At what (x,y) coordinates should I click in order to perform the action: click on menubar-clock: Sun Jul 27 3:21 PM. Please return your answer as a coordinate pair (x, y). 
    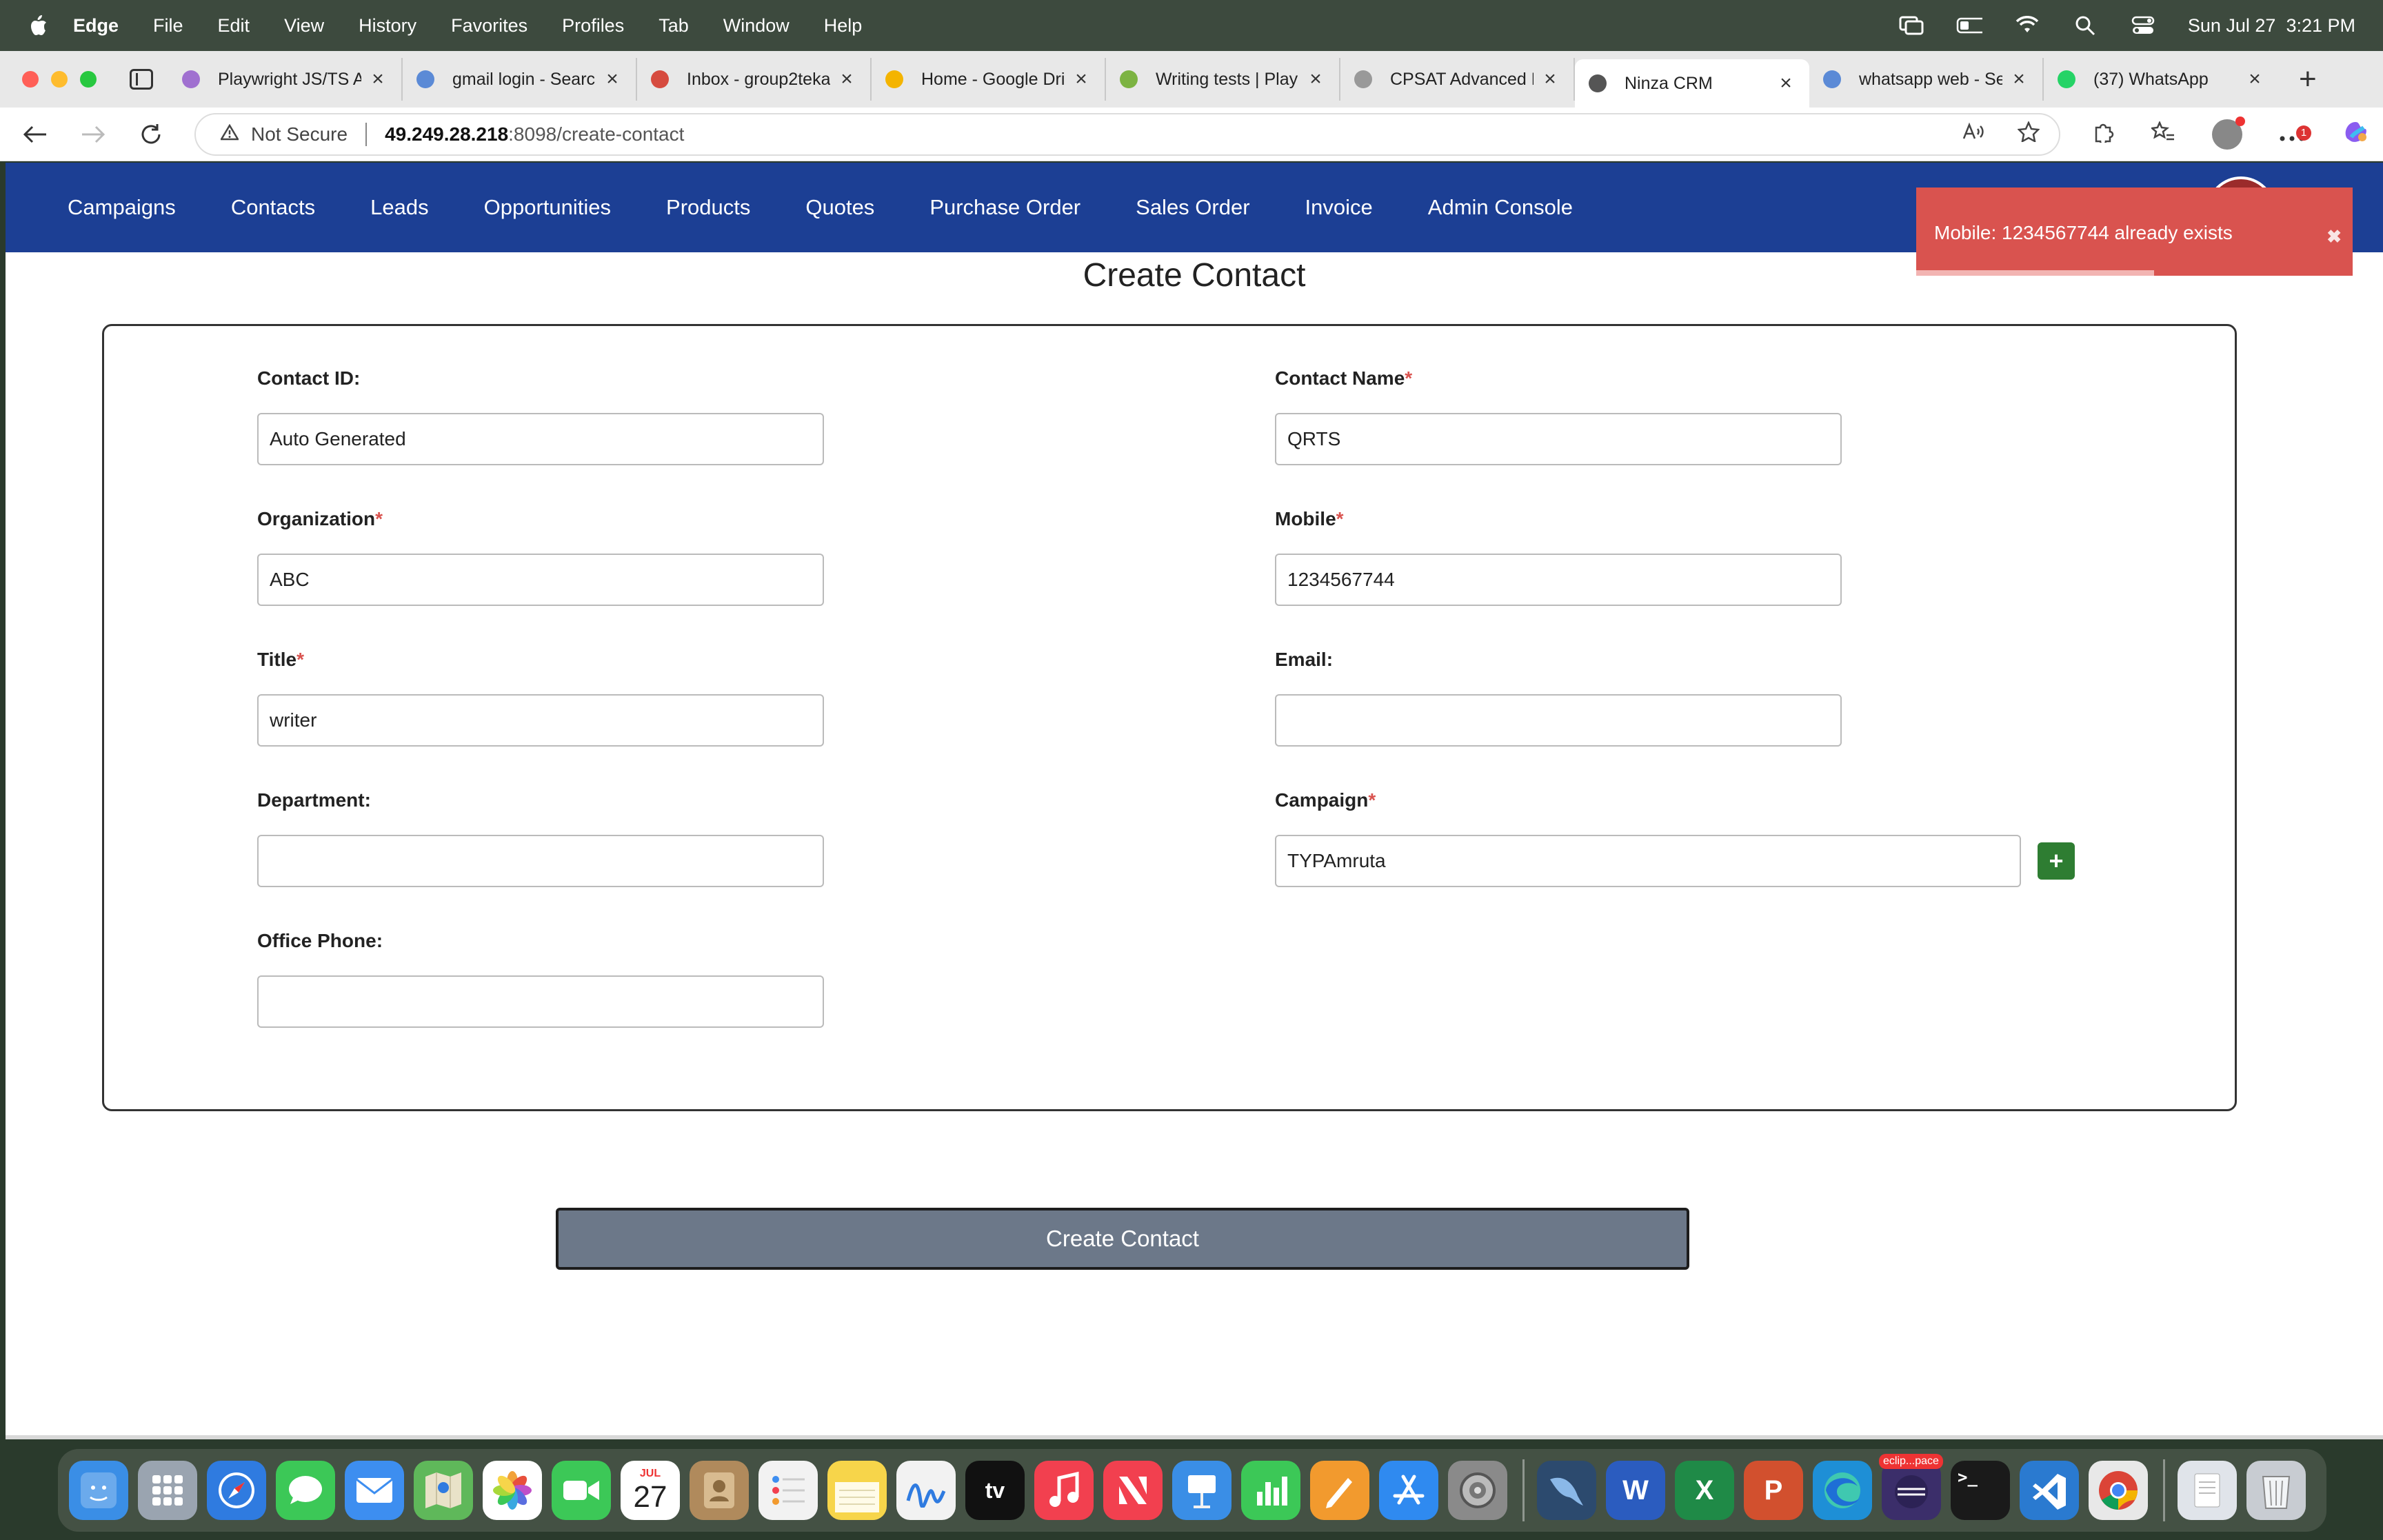
    Looking at the image, I should click on (2271, 26).